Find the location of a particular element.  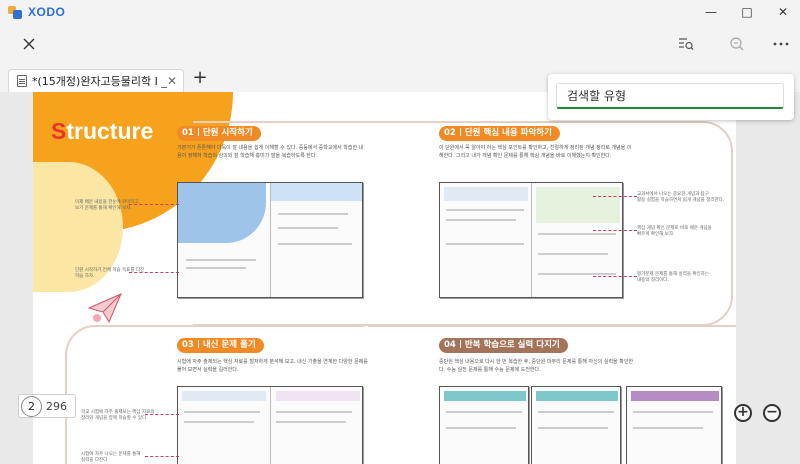

paper-plane-illustration is located at coordinates (104, 308).